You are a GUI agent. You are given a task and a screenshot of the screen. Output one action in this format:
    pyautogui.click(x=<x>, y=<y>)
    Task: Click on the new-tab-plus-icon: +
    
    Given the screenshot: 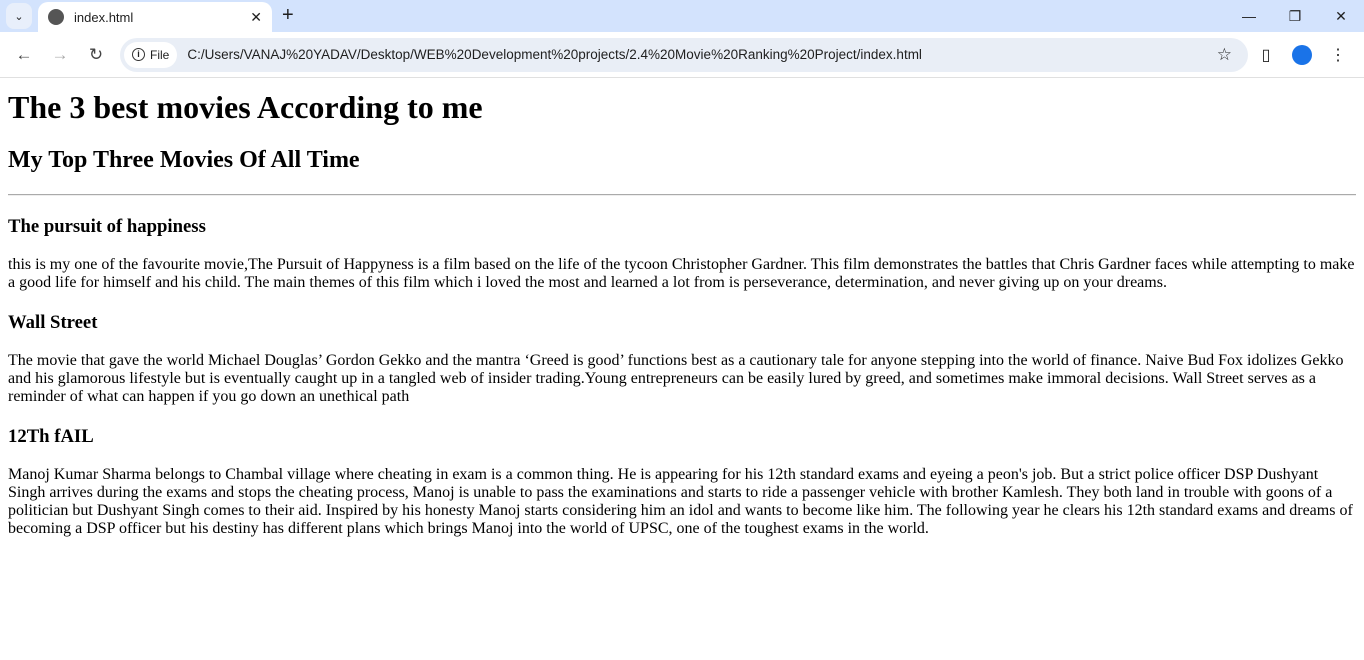 What is the action you would take?
    pyautogui.click(x=288, y=15)
    